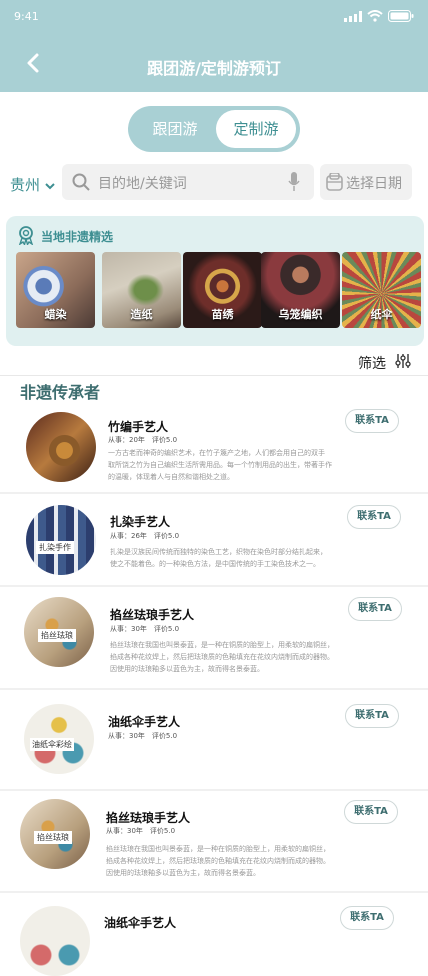 This screenshot has height=976, width=428. What do you see at coordinates (61, 540) in the screenshot?
I see `avatar: 扎染手作` at bounding box center [61, 540].